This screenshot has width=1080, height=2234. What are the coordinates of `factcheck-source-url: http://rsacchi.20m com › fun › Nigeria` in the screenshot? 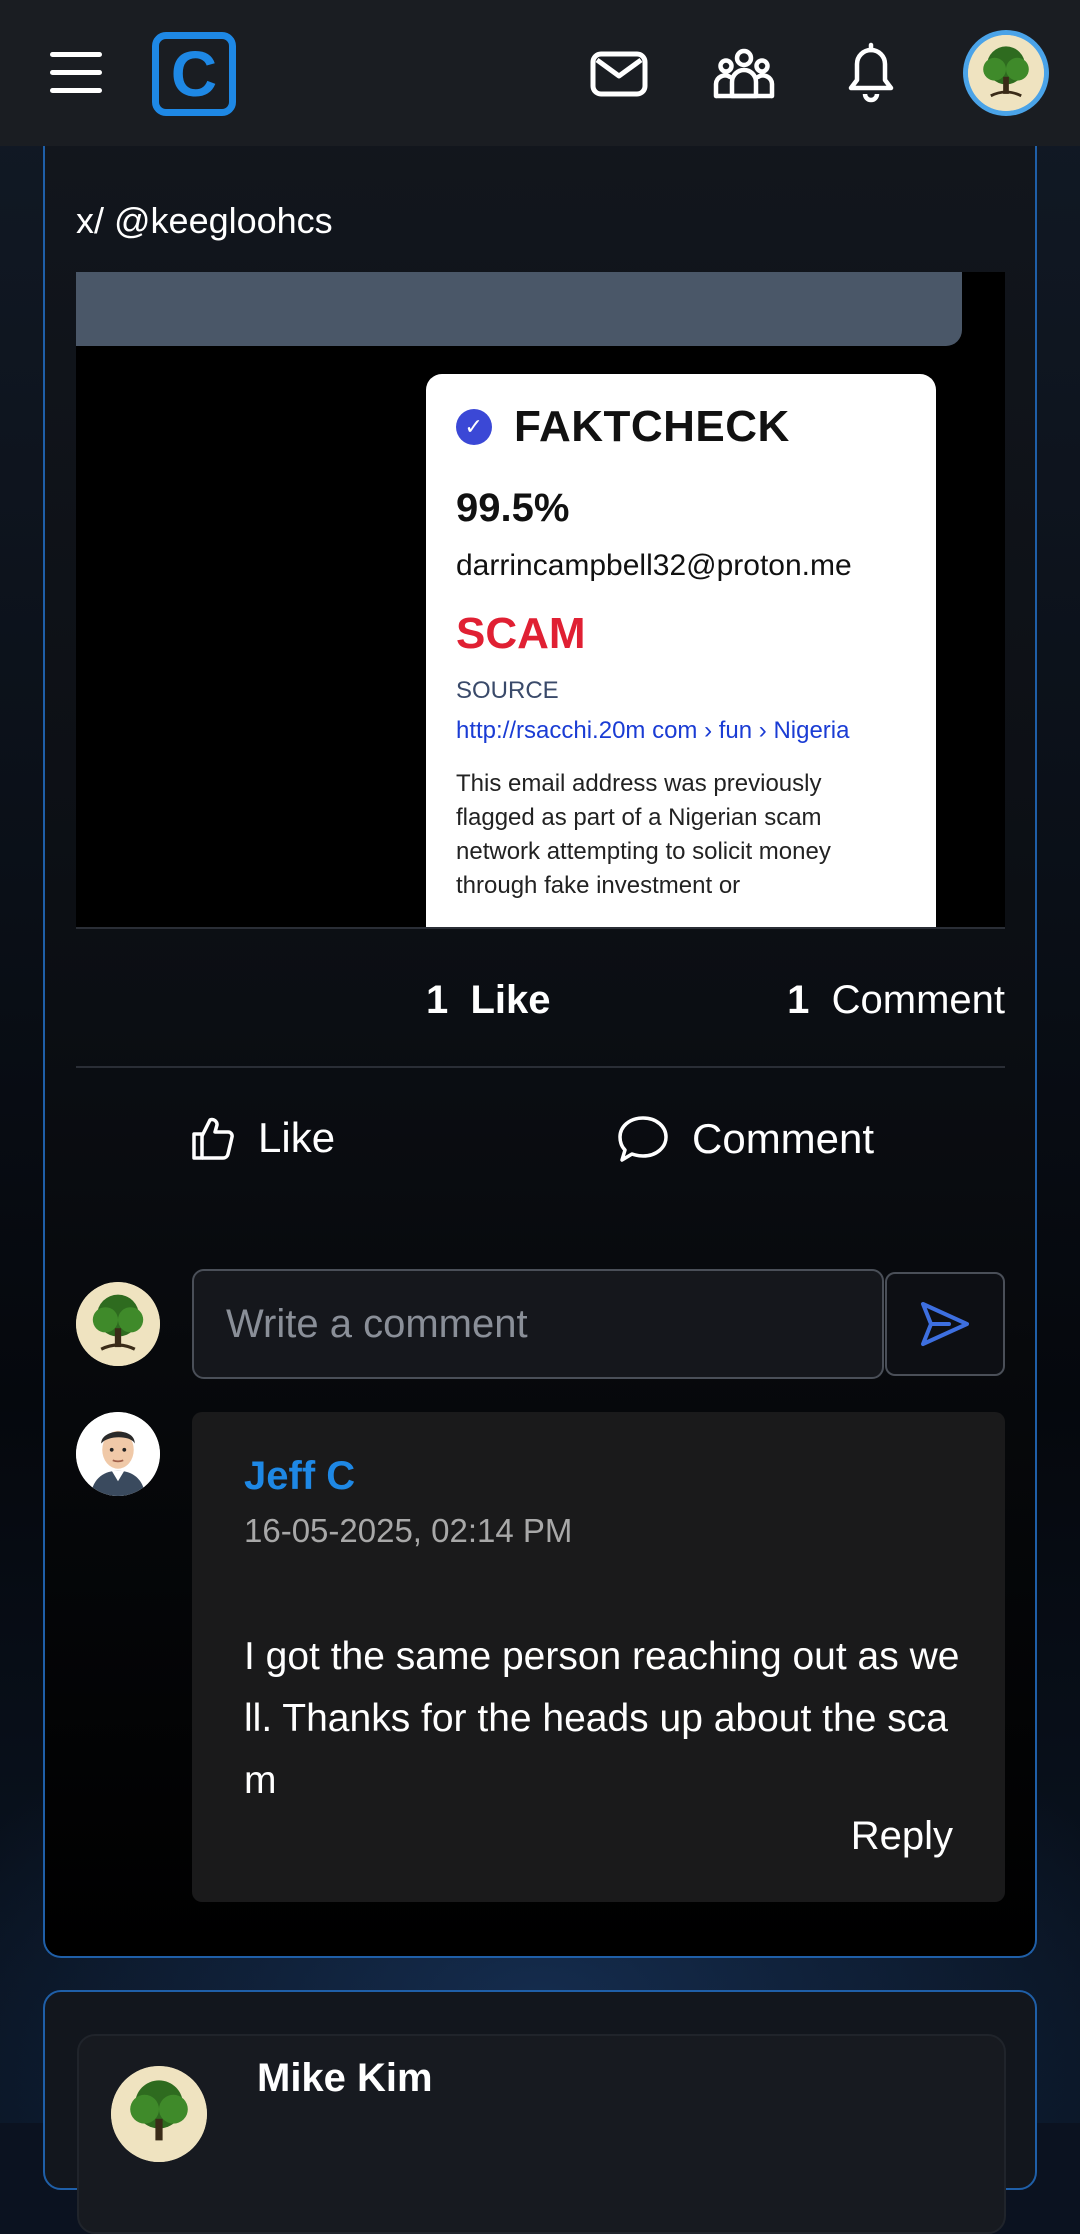 It's located at (653, 730).